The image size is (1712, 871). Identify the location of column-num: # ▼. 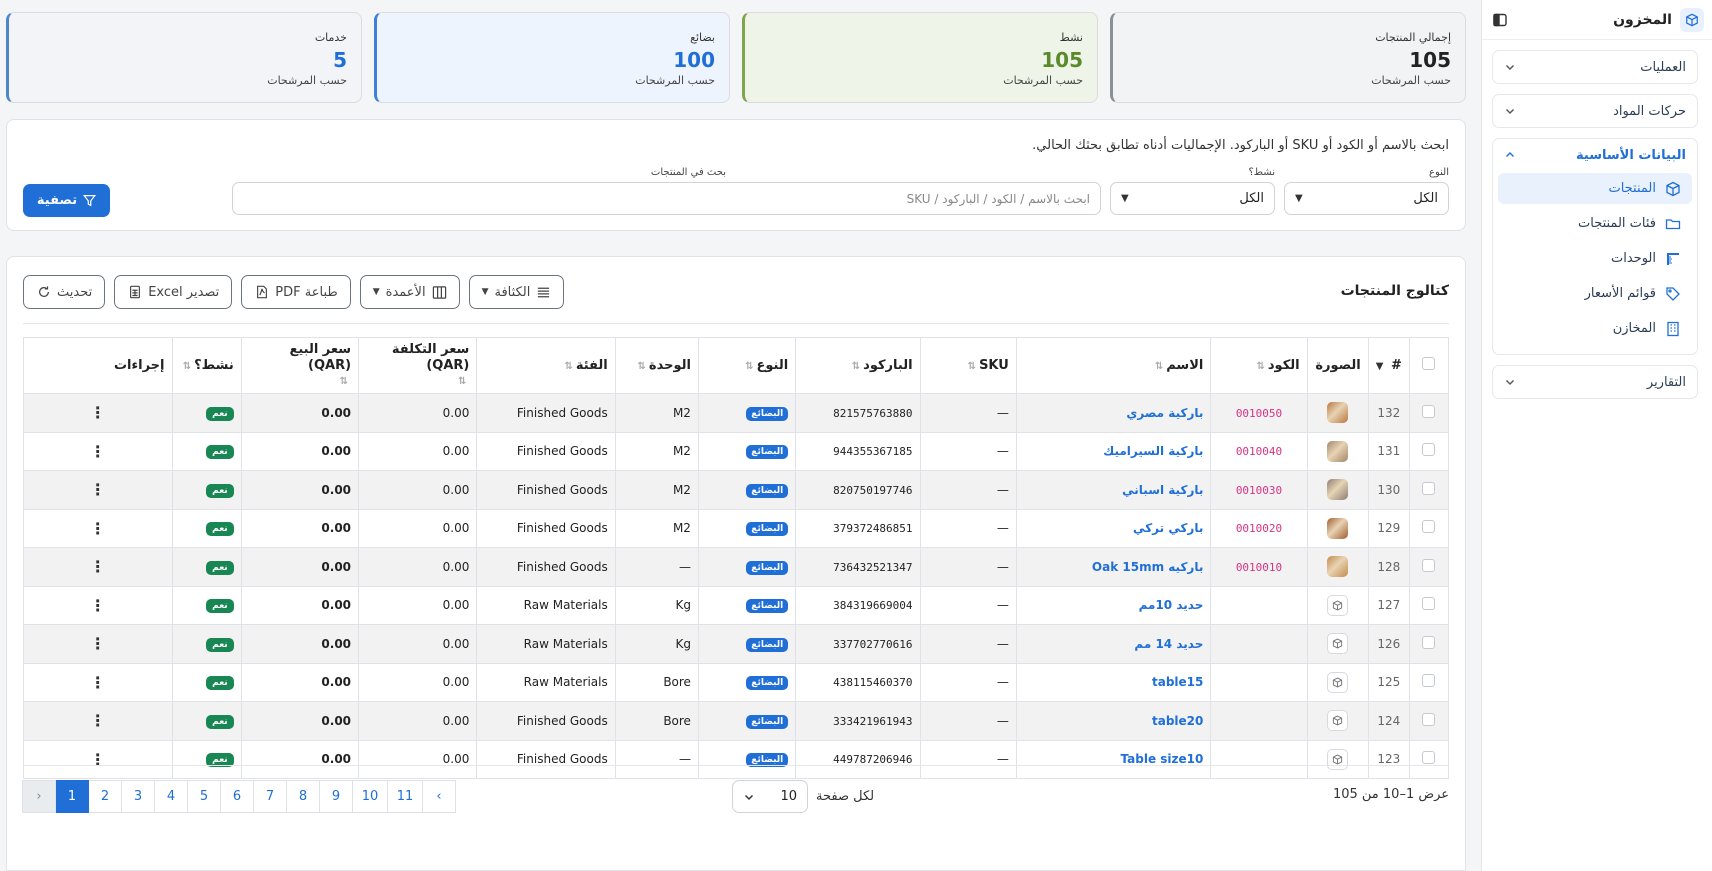
(1388, 365).